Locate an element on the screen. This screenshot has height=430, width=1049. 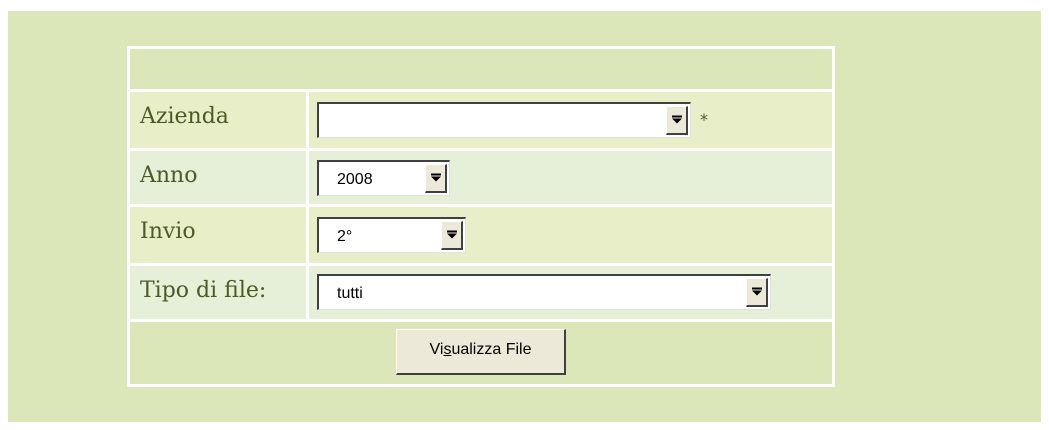
anno-label: Anno is located at coordinates (218, 177).